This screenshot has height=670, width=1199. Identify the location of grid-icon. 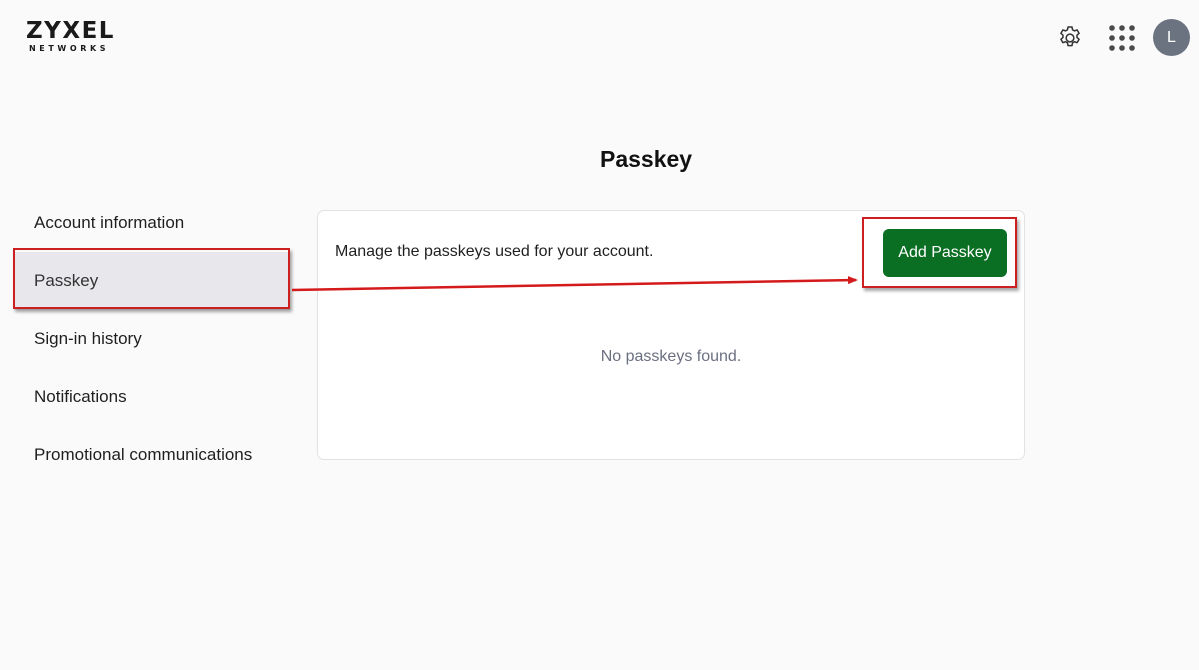
(1122, 37).